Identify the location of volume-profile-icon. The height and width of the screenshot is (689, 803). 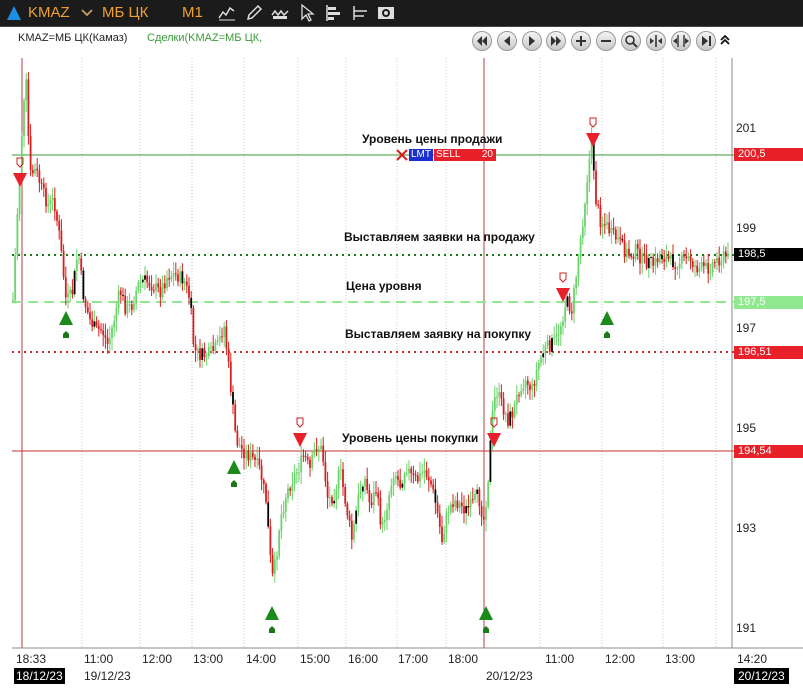
(334, 13).